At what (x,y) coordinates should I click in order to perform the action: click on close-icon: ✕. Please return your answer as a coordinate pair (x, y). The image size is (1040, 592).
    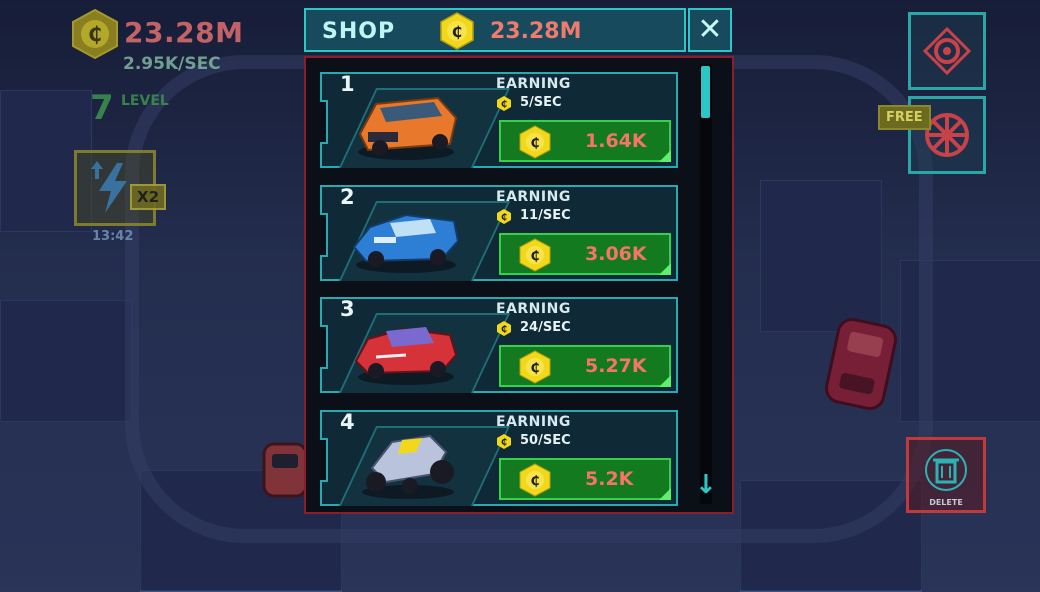
    Looking at the image, I should click on (710, 29).